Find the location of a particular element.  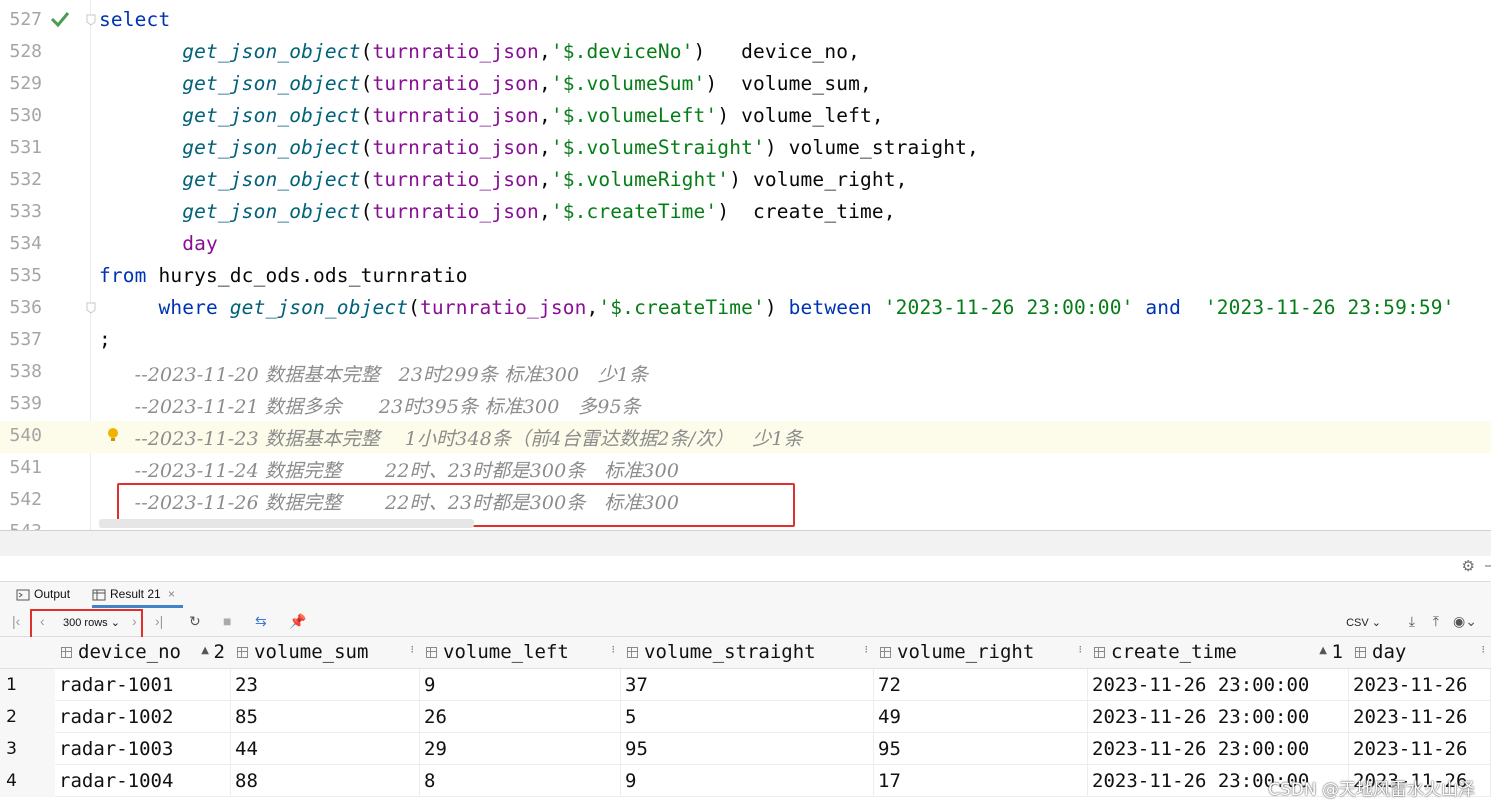

row-number: 1 is located at coordinates (27, 685).